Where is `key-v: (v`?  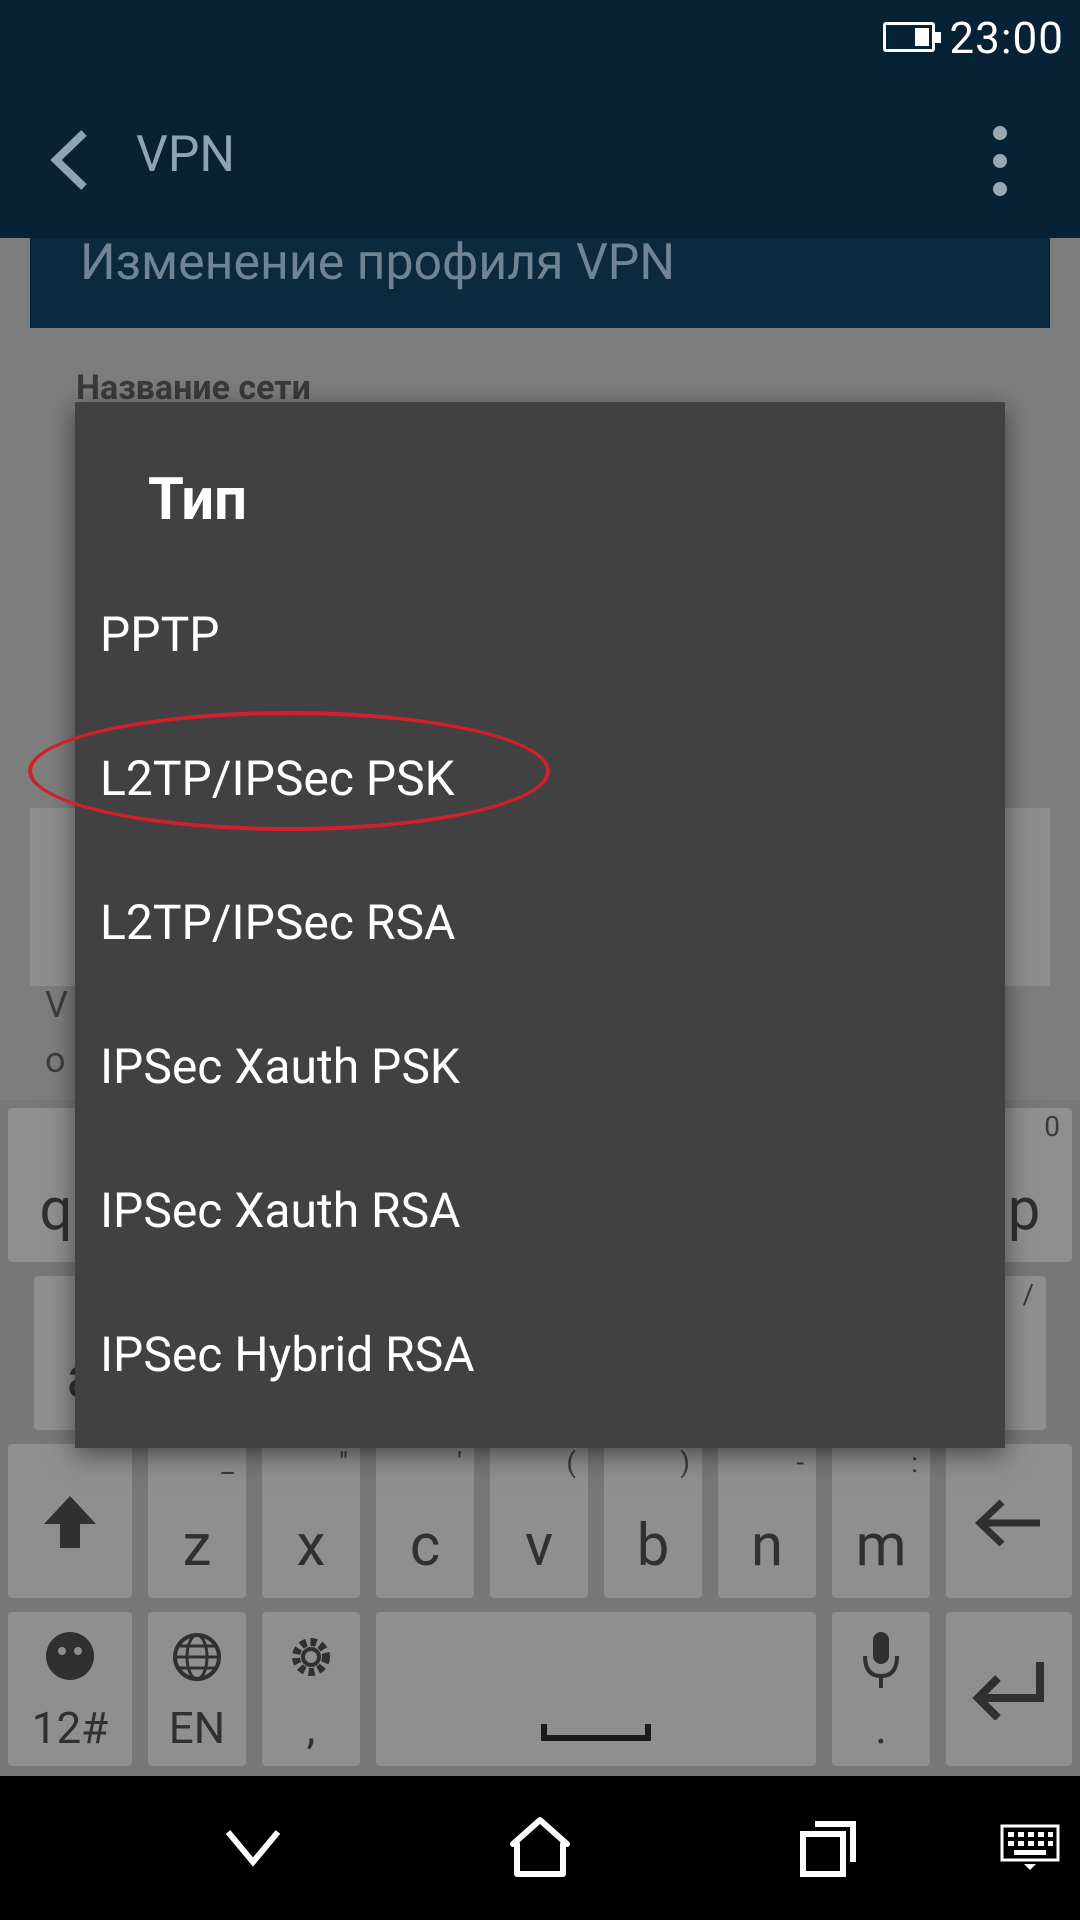
key-v: (v is located at coordinates (539, 1521).